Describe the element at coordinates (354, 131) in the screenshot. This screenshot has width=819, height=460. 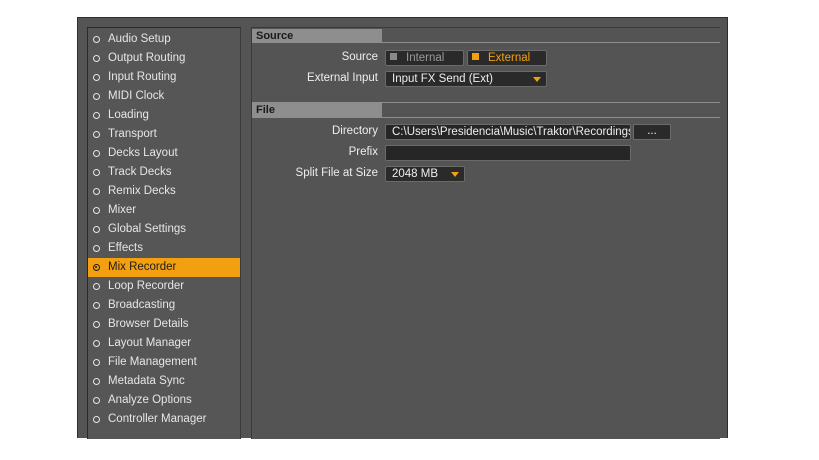
I see `directory-label: Directory` at that location.